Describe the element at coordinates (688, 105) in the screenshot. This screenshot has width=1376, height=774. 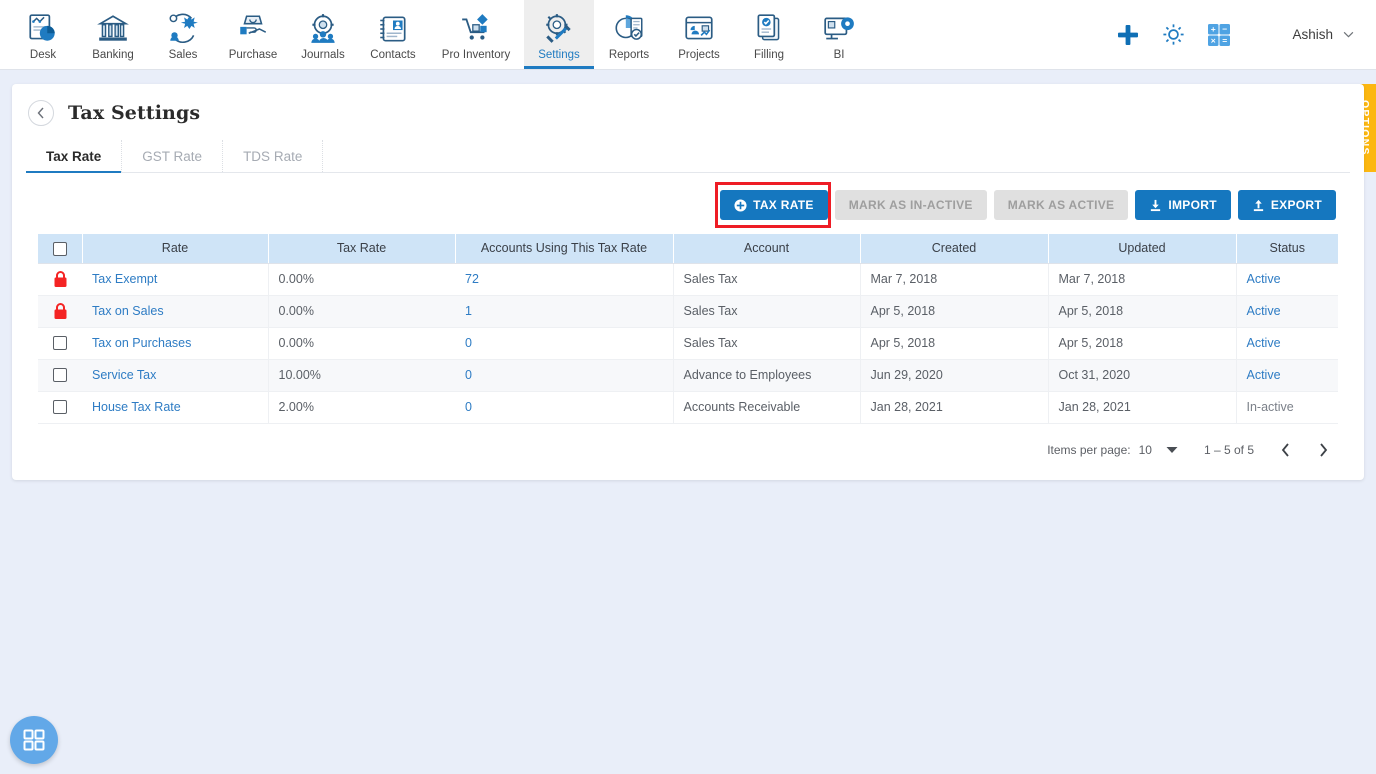
I see `page-header: Tax Settings` at that location.